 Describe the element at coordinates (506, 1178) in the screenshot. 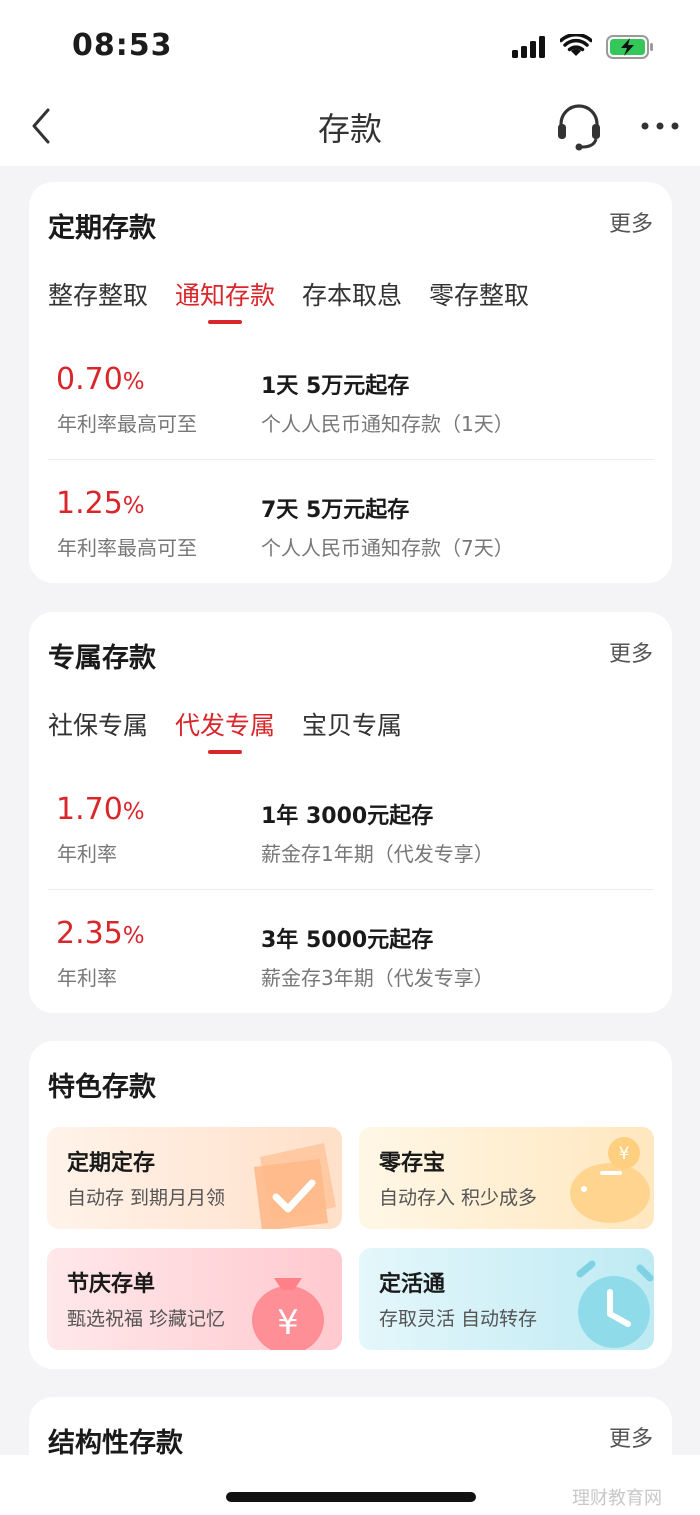

I see `feature-tile-small-savings: ¥ 零存宝 自动存入 积少成多` at that location.